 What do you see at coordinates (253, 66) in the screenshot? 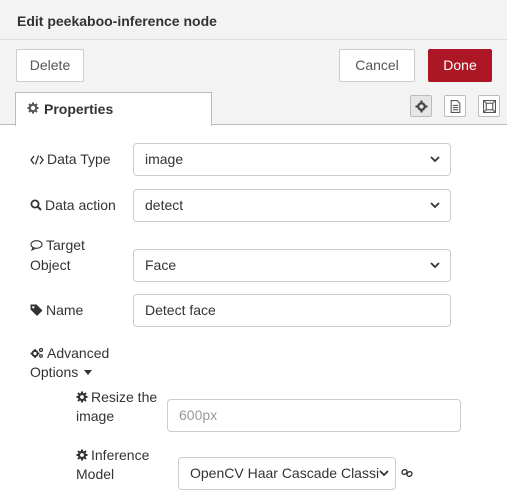
I see `dialog-toolbar: Delete Cancel Done` at bounding box center [253, 66].